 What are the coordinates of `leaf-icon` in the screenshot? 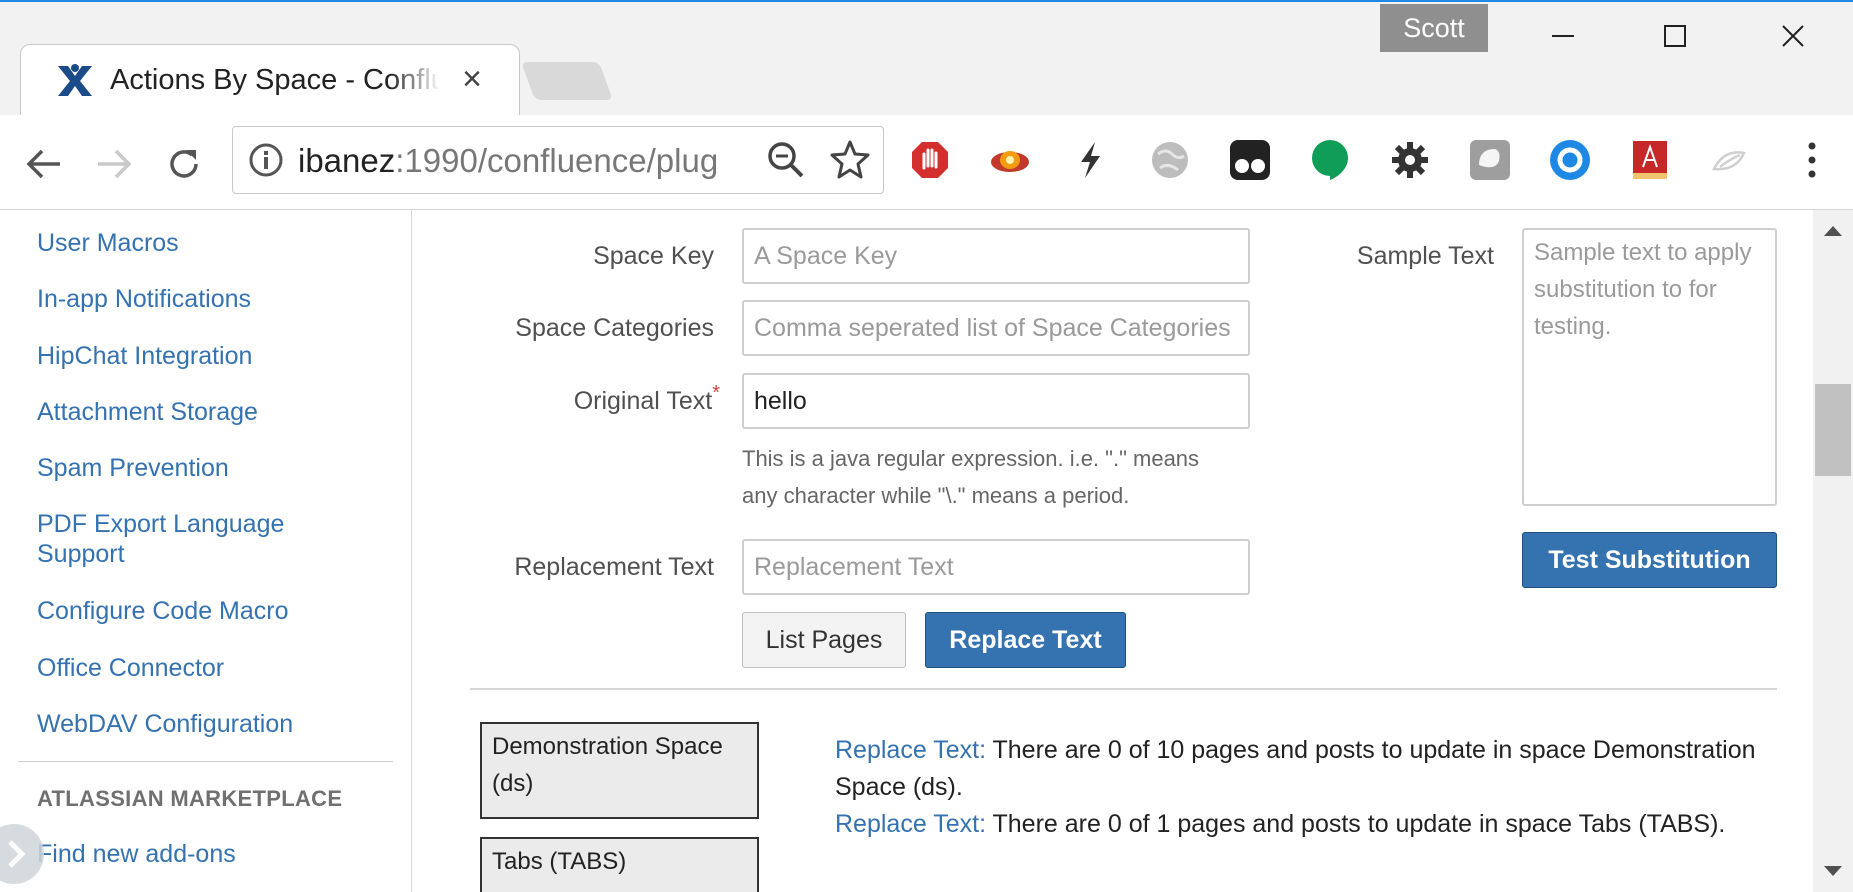 It's located at (1730, 160).